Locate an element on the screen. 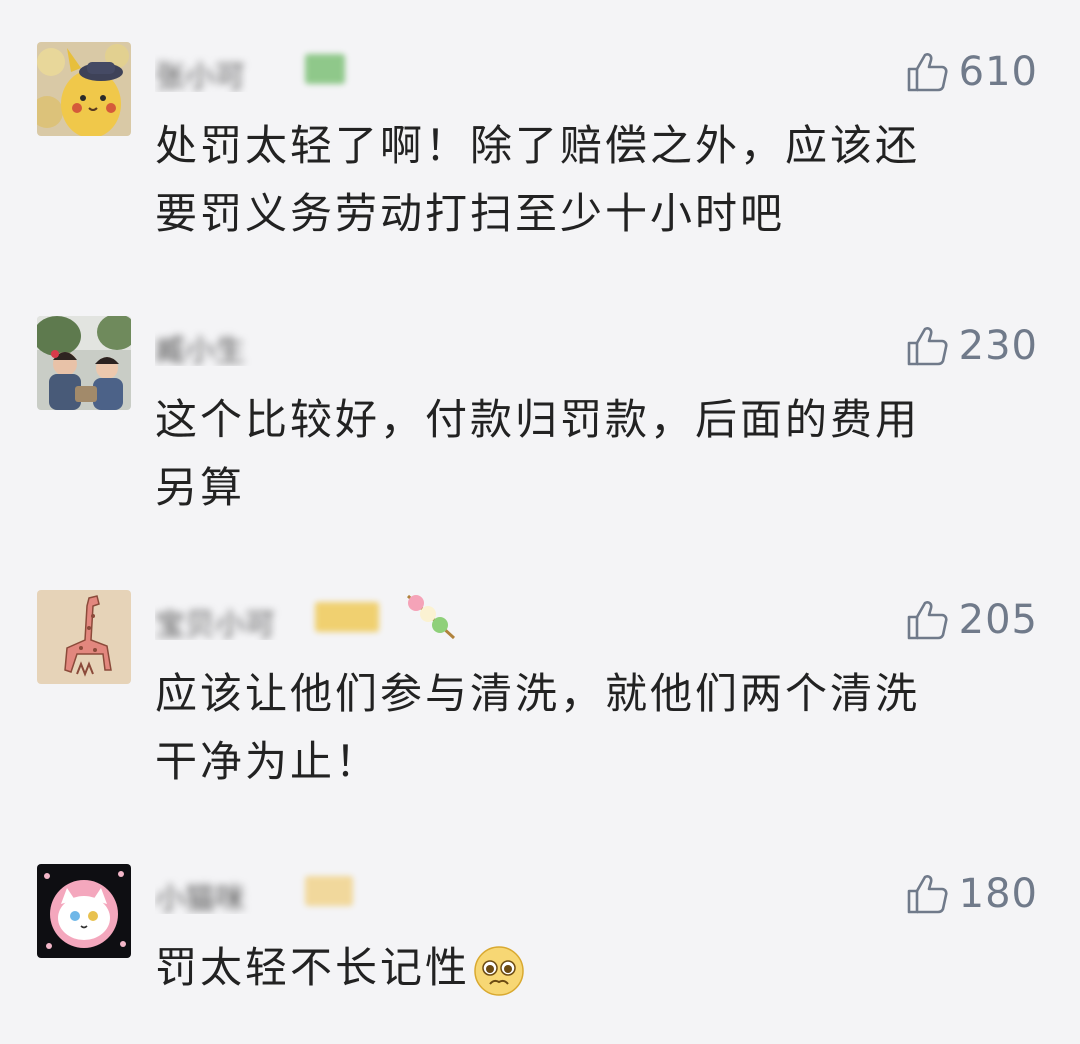  comment-text-span: 罚太轻不长记性 is located at coordinates (313, 967).